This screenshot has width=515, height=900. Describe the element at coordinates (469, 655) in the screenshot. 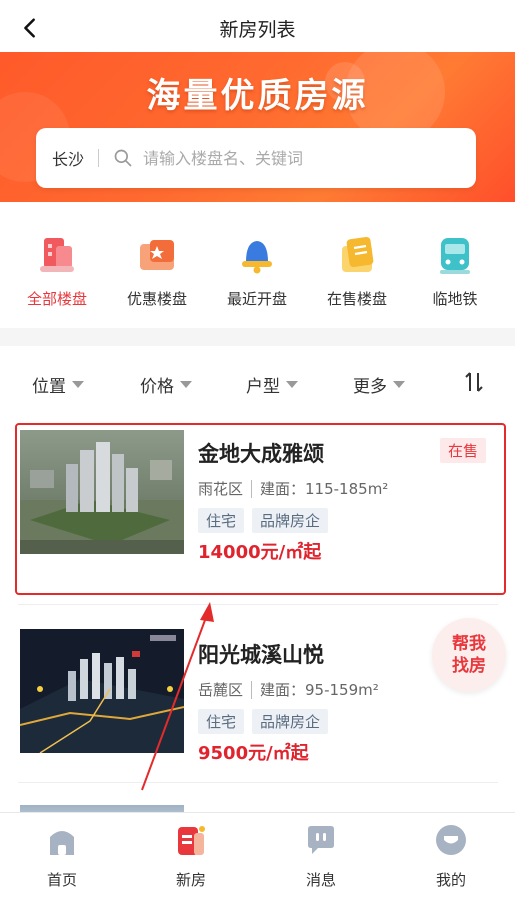

I see `help-find-house-button: 帮我 找房` at that location.